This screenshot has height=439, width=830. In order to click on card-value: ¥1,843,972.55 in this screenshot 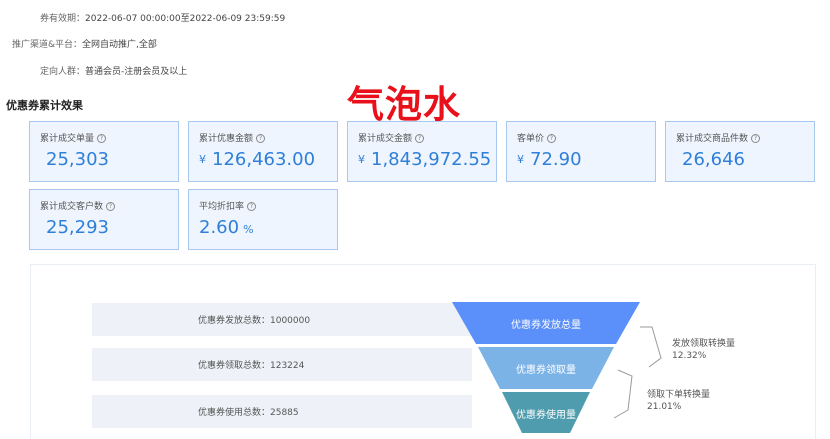, I will do `click(425, 159)`.